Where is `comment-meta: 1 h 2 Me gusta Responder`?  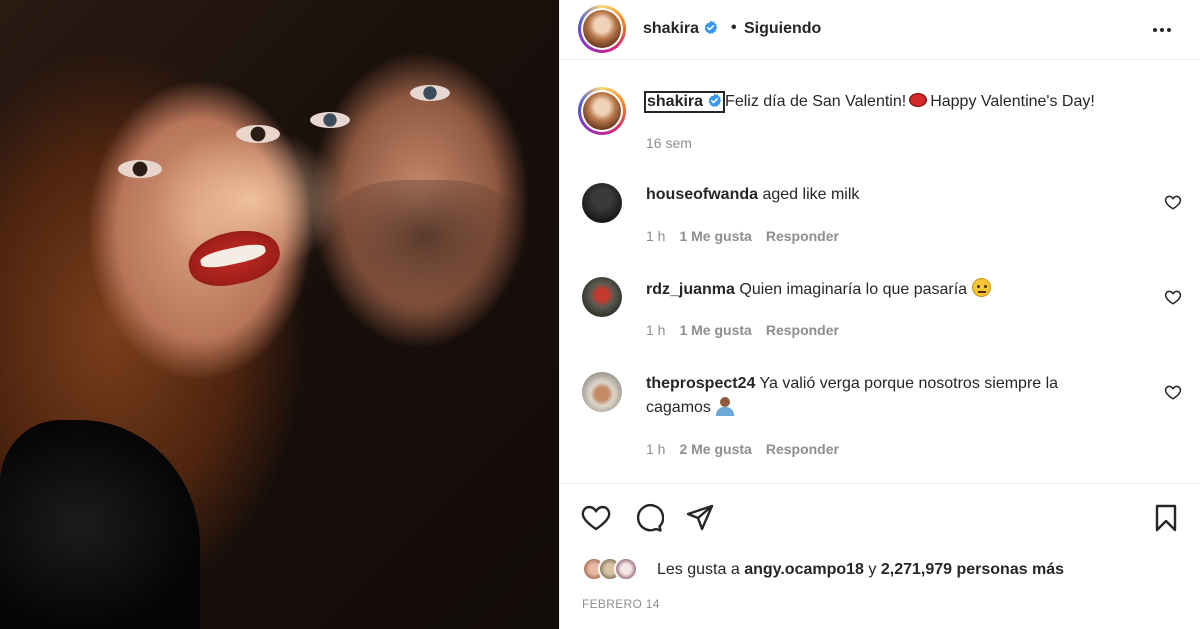 comment-meta: 1 h 2 Me gusta Responder is located at coordinates (749, 449).